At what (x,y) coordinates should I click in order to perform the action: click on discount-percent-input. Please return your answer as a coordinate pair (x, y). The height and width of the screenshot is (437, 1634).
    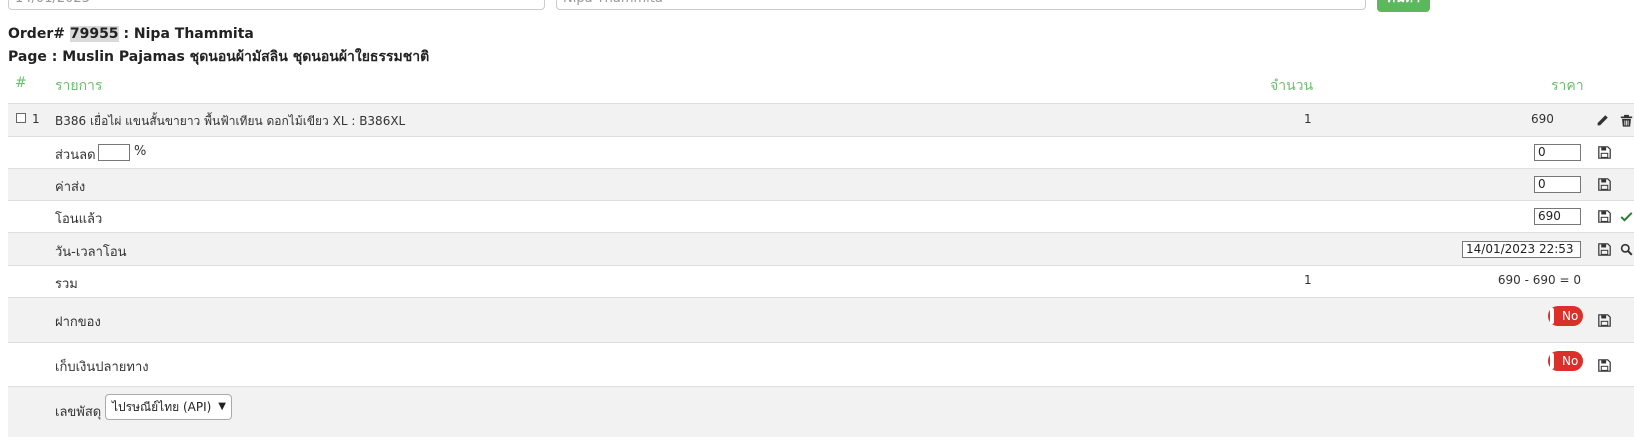
    Looking at the image, I should click on (114, 152).